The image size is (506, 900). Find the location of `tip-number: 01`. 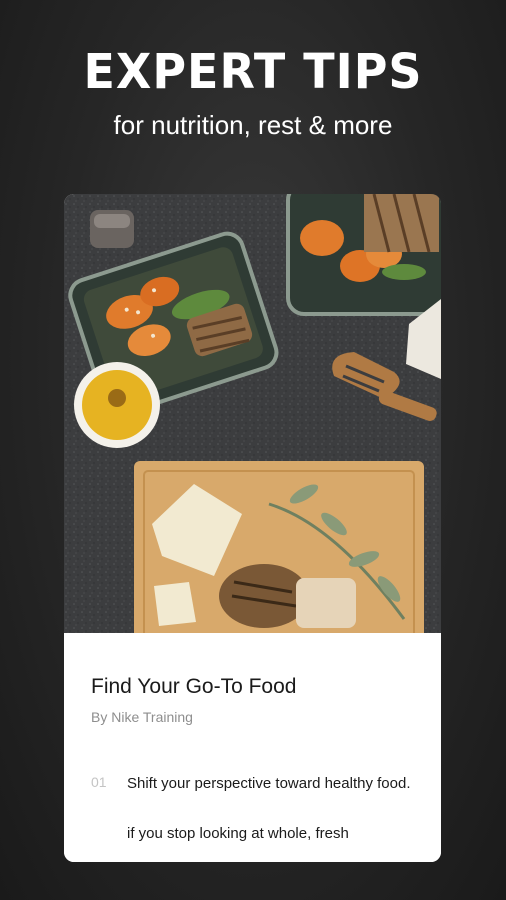

tip-number: 01 is located at coordinates (99, 782).